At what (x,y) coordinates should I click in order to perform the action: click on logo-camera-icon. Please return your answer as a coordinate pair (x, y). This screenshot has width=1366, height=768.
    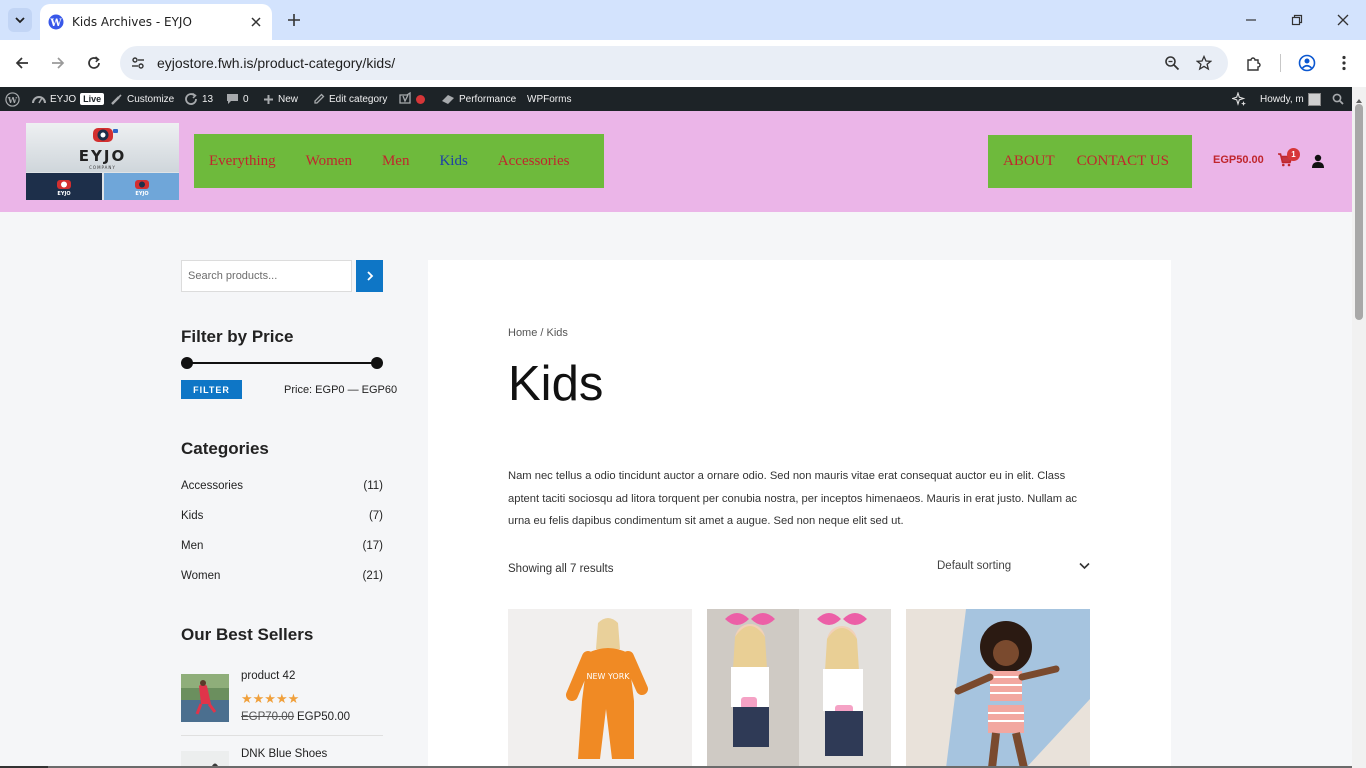
    Looking at the image, I should click on (105, 135).